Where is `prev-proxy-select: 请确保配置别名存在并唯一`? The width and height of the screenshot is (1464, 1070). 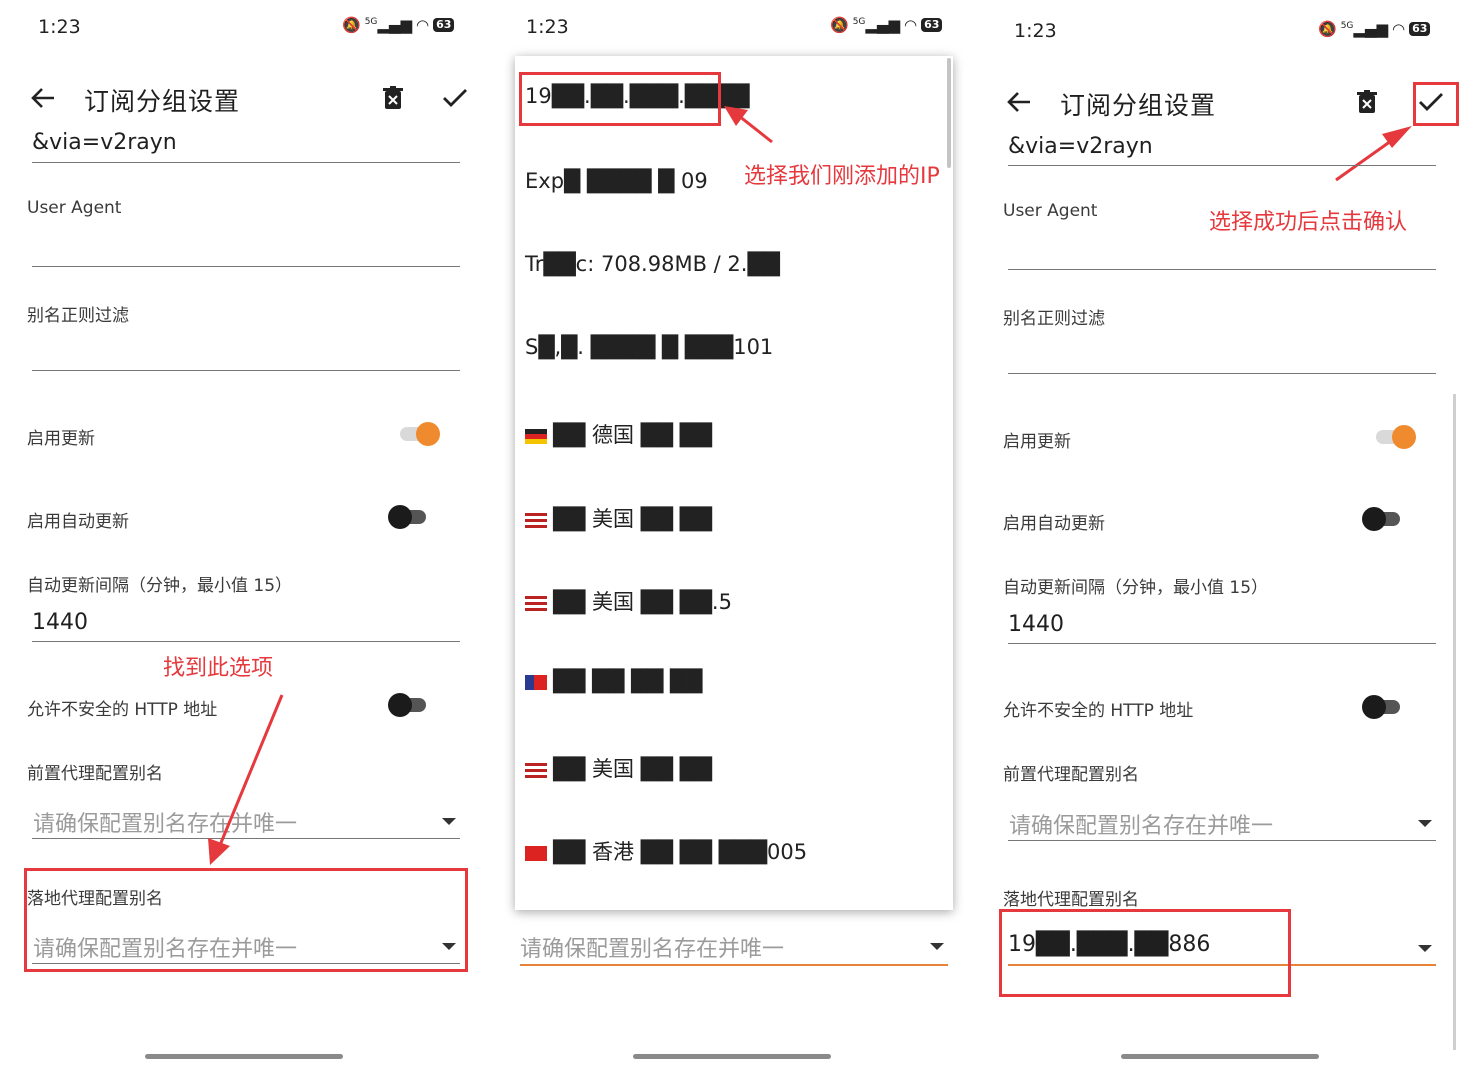
prev-proxy-select: 请确保配置别名存在并唯一 is located at coordinates (1141, 824).